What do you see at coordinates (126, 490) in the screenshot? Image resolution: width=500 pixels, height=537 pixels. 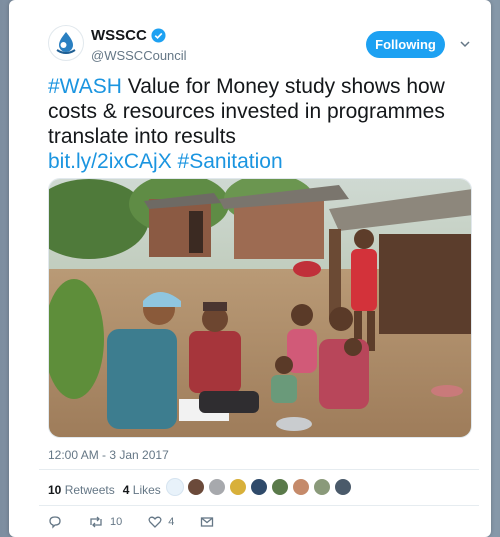 I see `likes-count: 4` at bounding box center [126, 490].